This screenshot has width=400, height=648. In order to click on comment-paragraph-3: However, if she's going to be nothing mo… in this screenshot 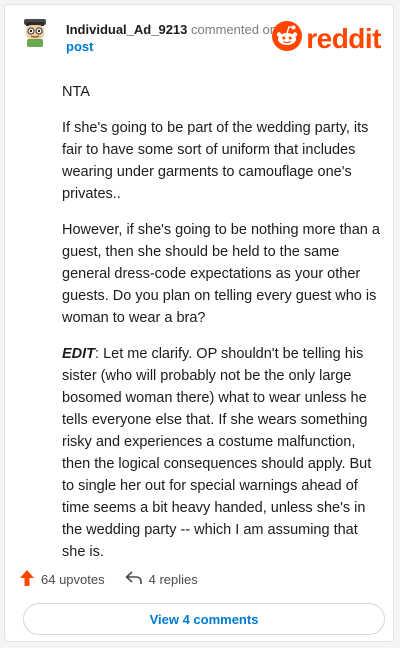, I will do `click(221, 274)`.